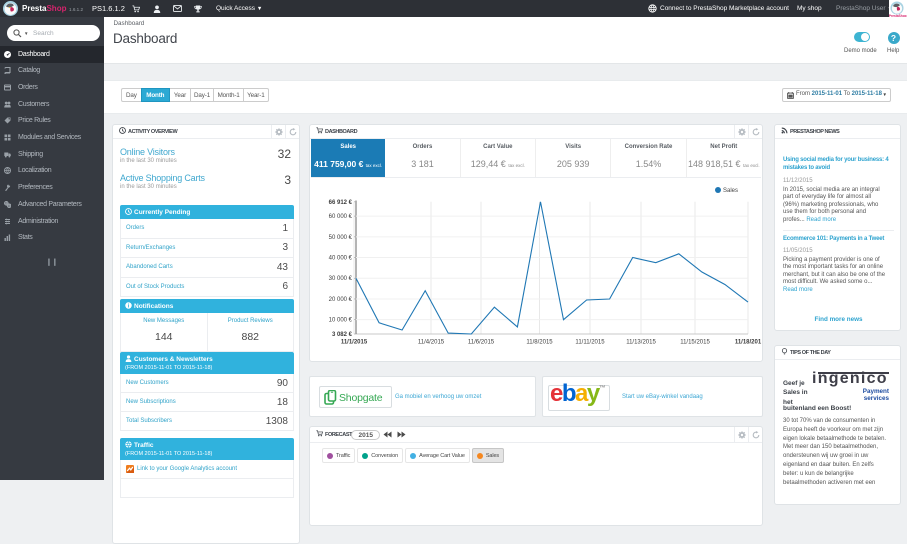  Describe the element at coordinates (354, 343) in the screenshot. I see `svg-text: 11/1/2015` at that location.